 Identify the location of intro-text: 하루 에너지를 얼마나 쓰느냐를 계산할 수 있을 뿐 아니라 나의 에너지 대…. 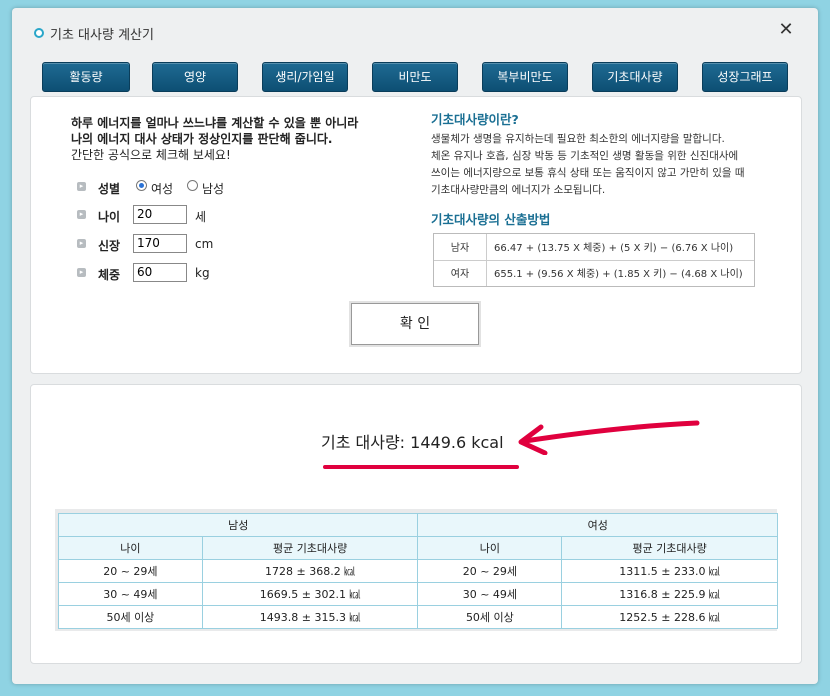
(214, 139).